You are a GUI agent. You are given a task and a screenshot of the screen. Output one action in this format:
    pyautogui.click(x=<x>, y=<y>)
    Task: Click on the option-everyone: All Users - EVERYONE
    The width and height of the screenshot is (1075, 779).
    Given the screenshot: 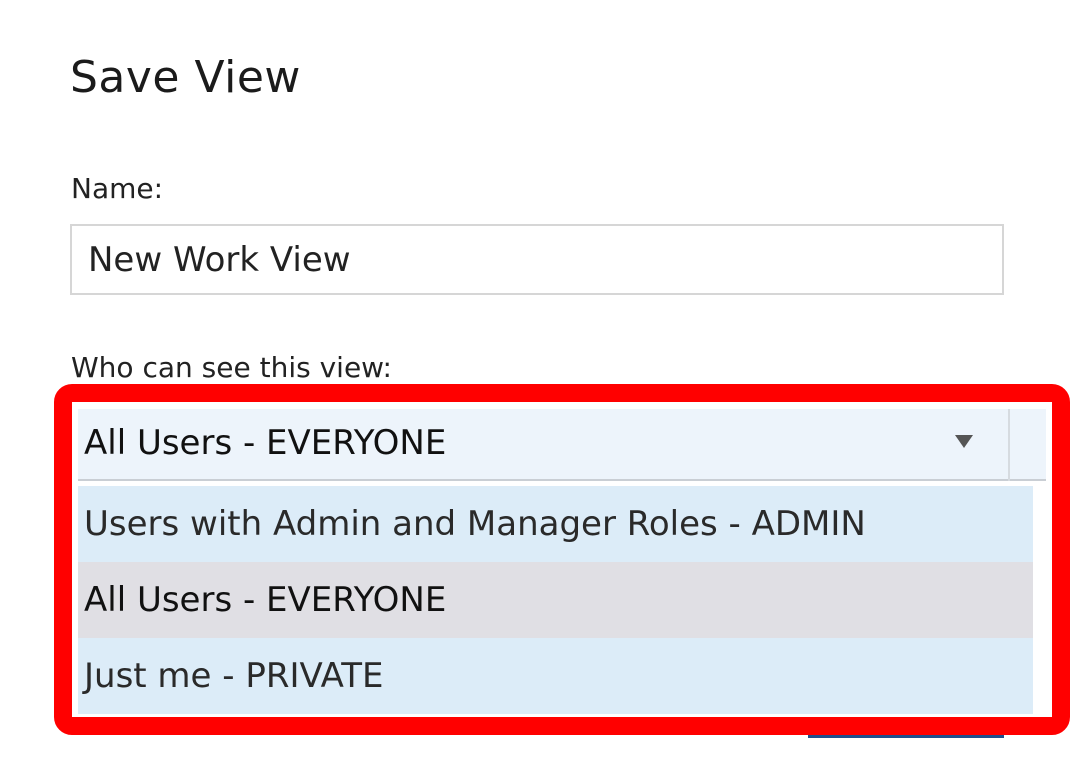 What is the action you would take?
    pyautogui.click(x=555, y=600)
    